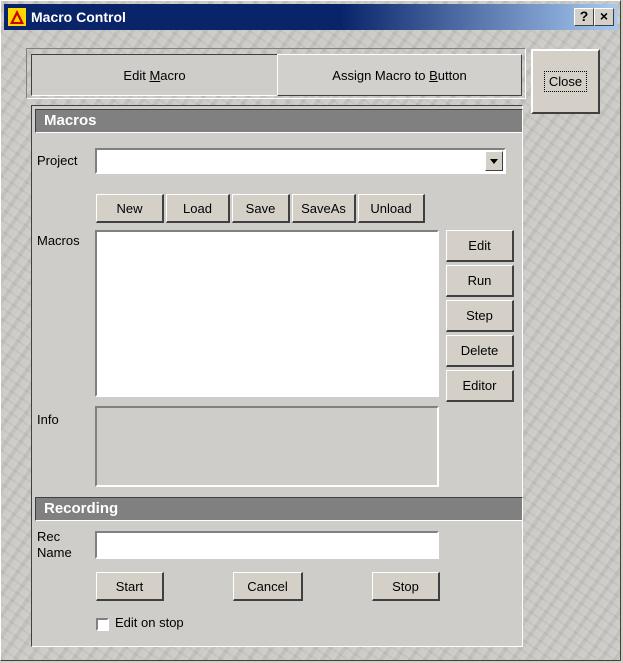  I want to click on close-button: Close, so click(565, 81).